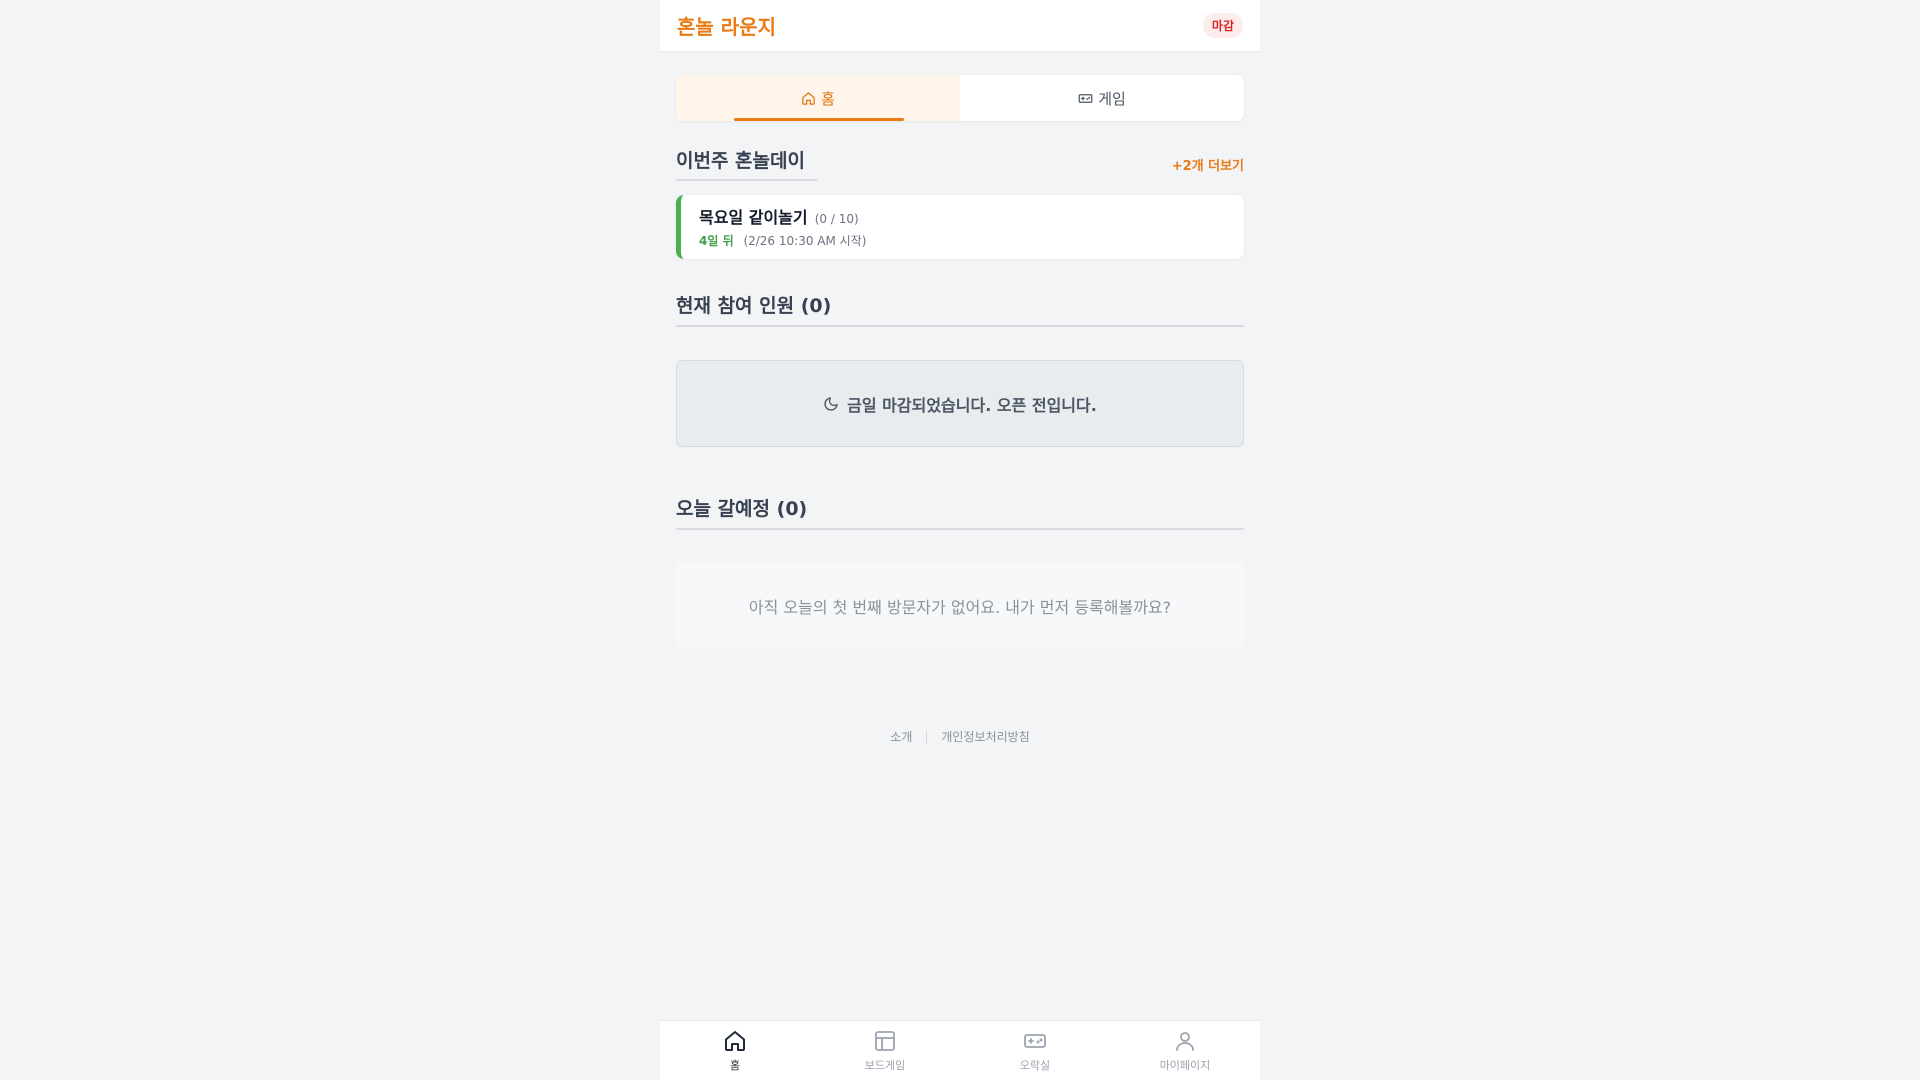 Image resolution: width=1920 pixels, height=1080 pixels. What do you see at coordinates (746, 180) in the screenshot?
I see `weekly-section-underline` at bounding box center [746, 180].